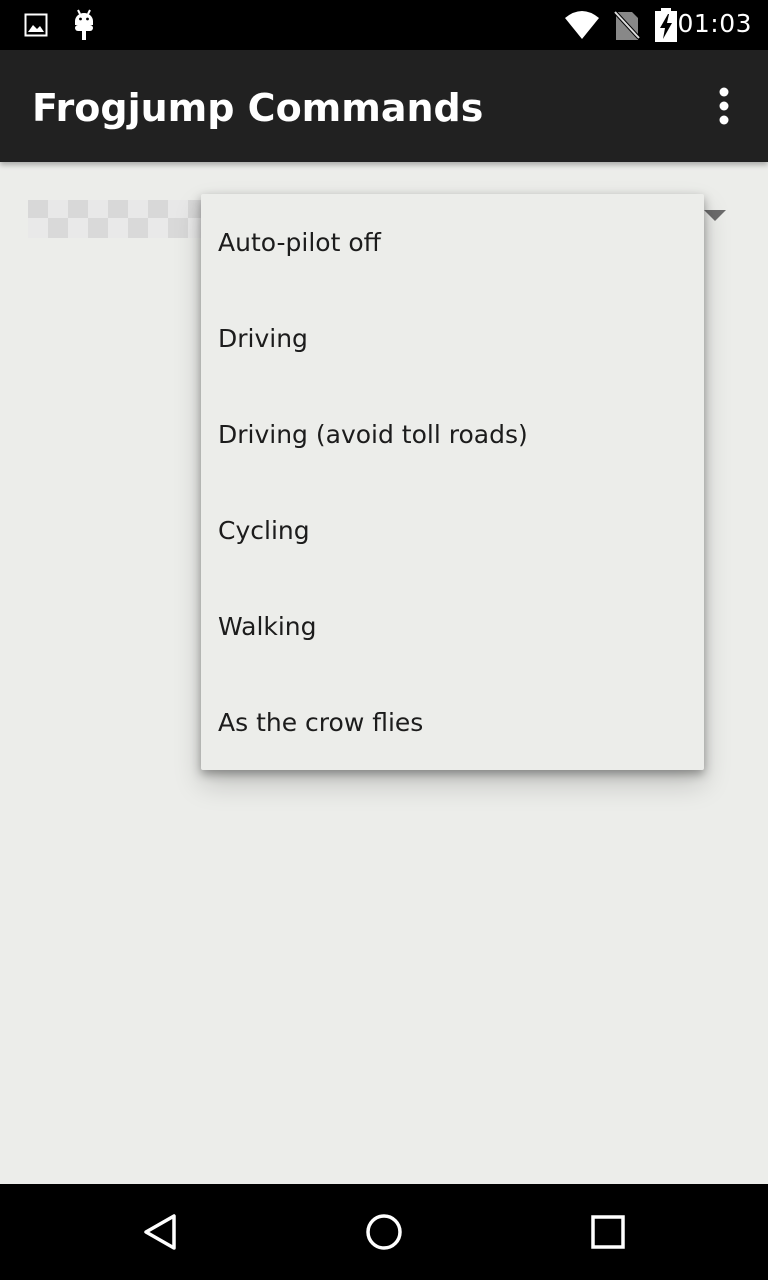 The height and width of the screenshot is (1280, 768). I want to click on spinner-selected-value-obscured, so click(118, 219).